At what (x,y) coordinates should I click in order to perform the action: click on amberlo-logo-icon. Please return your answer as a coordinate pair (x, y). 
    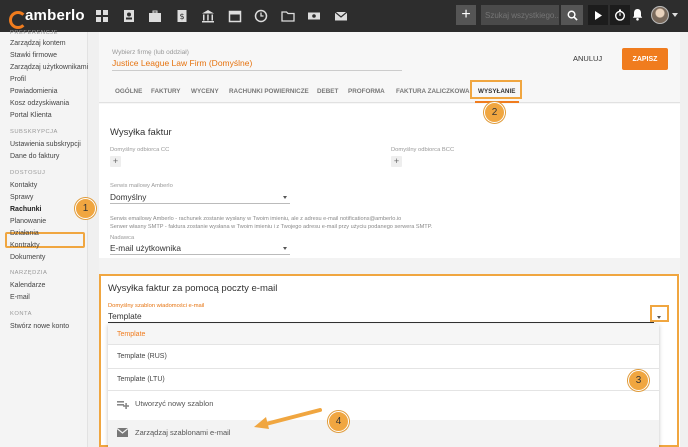
    Looking at the image, I should click on (17, 19).